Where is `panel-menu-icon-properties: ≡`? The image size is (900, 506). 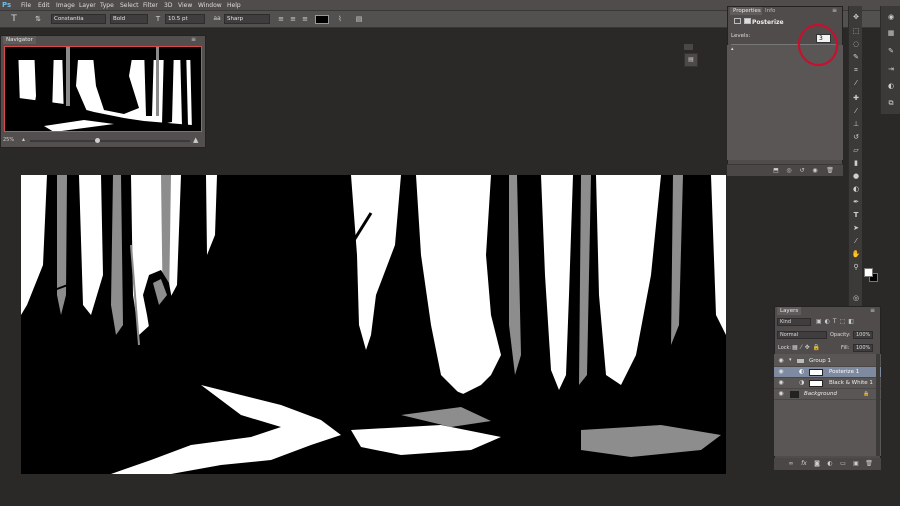 panel-menu-icon-properties: ≡ is located at coordinates (834, 10).